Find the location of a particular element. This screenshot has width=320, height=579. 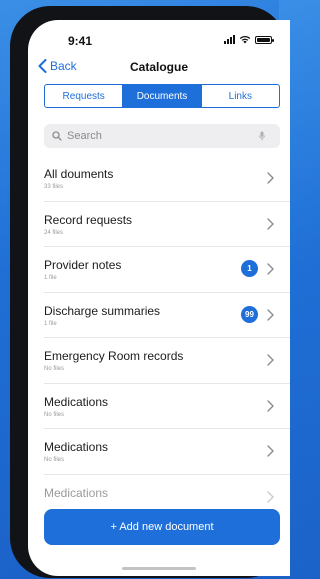

segmented-control: Requests Documents Links is located at coordinates (162, 96).